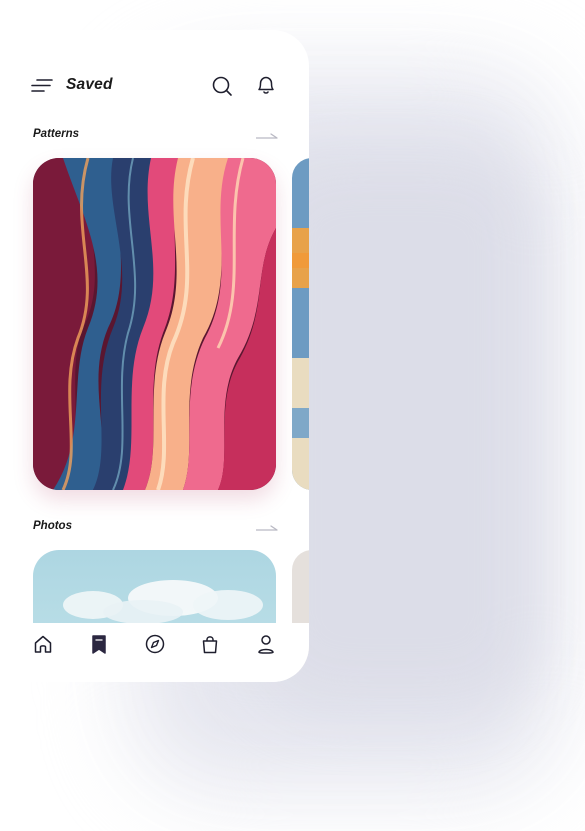 This screenshot has width=585, height=831. What do you see at coordinates (266, 85) in the screenshot?
I see `bell-icon` at bounding box center [266, 85].